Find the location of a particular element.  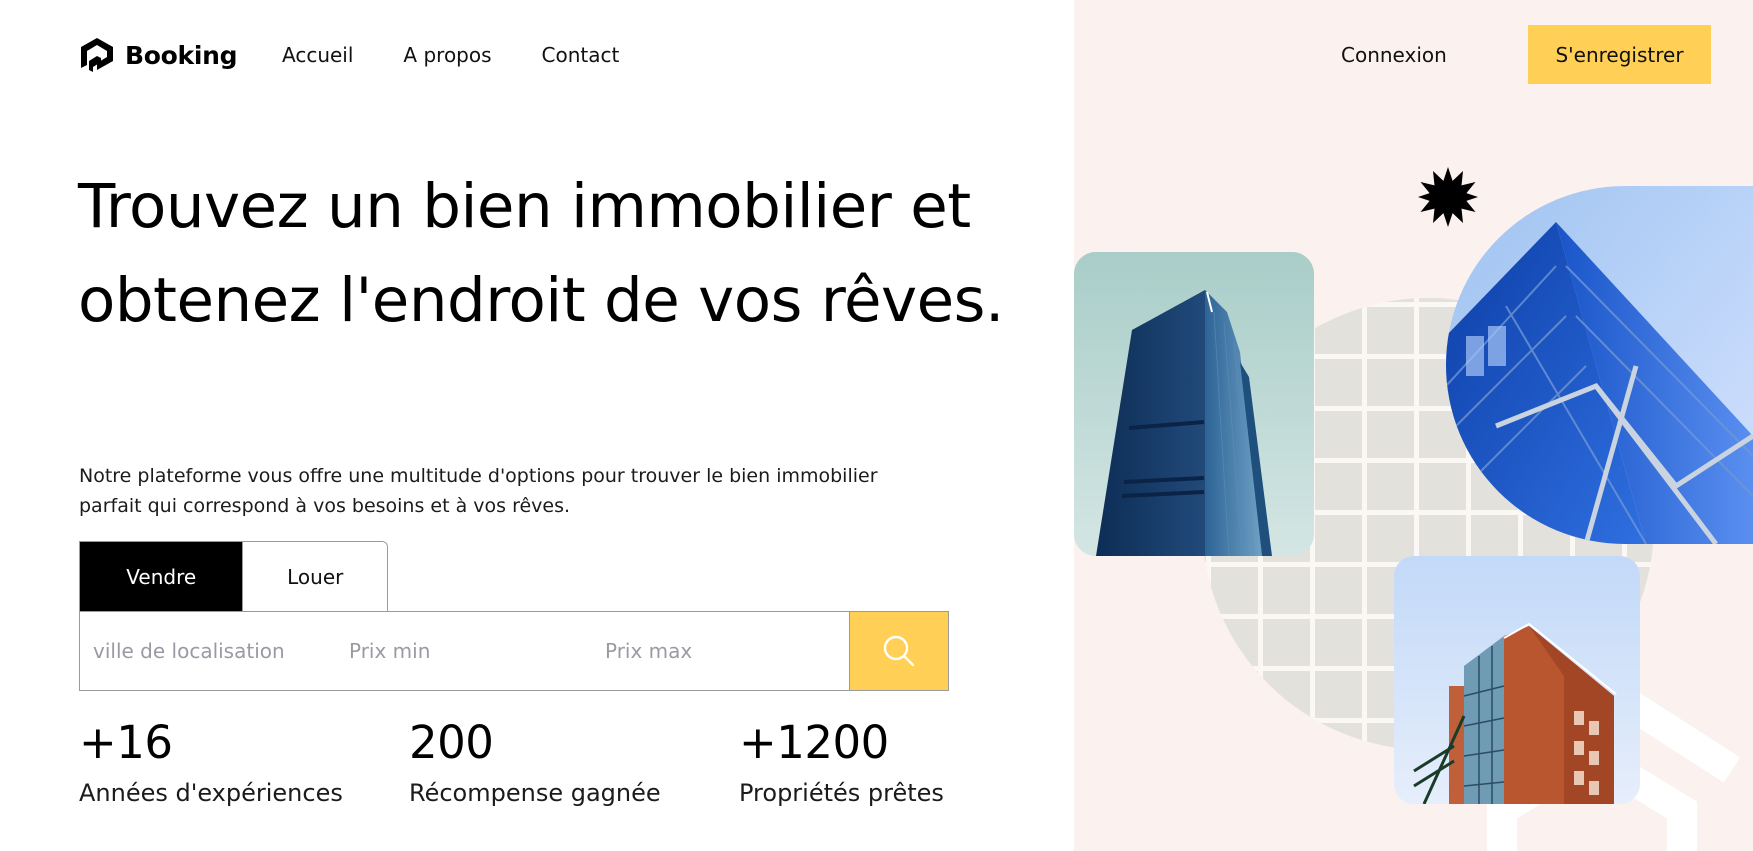

max-price-input is located at coordinates (720, 651).